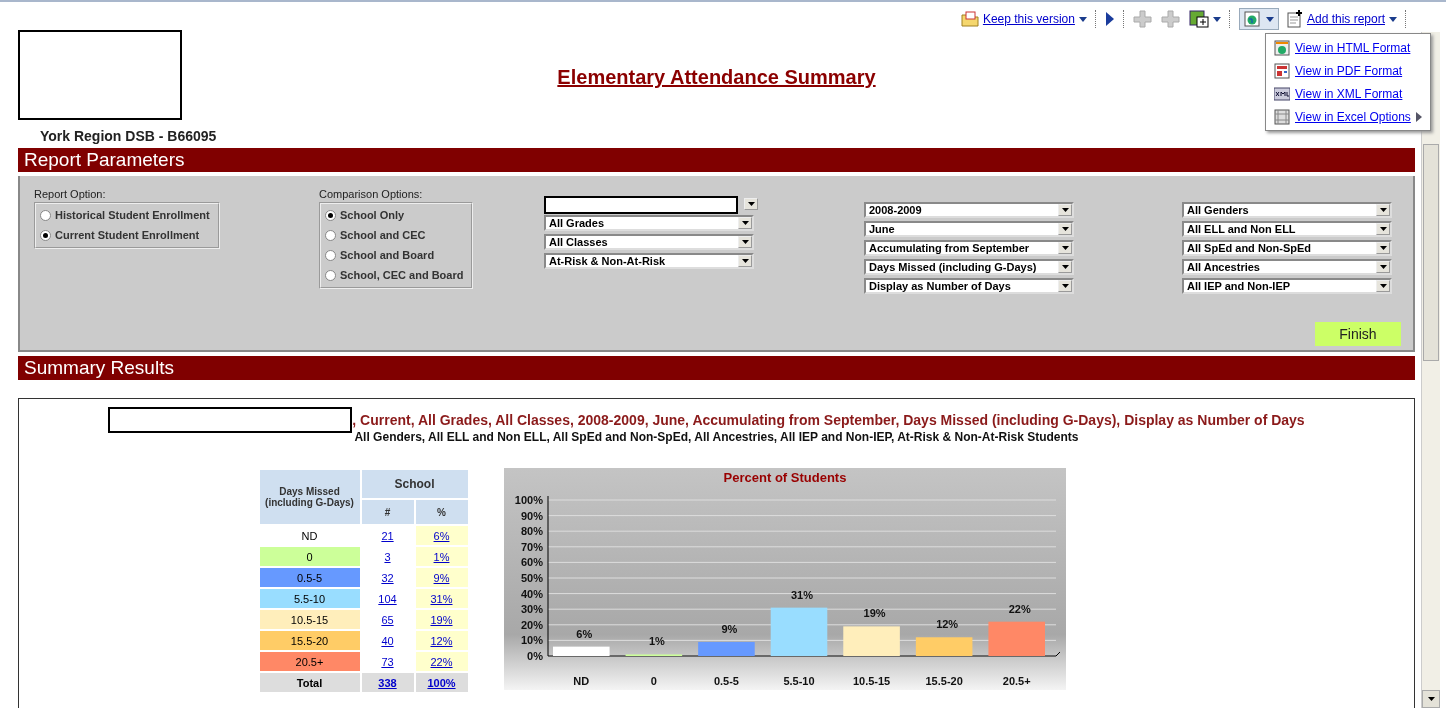 Image resolution: width=1446 pixels, height=708 pixels. What do you see at coordinates (128, 136) in the screenshot?
I see `organization-label: York Region DSB - B66095` at bounding box center [128, 136].